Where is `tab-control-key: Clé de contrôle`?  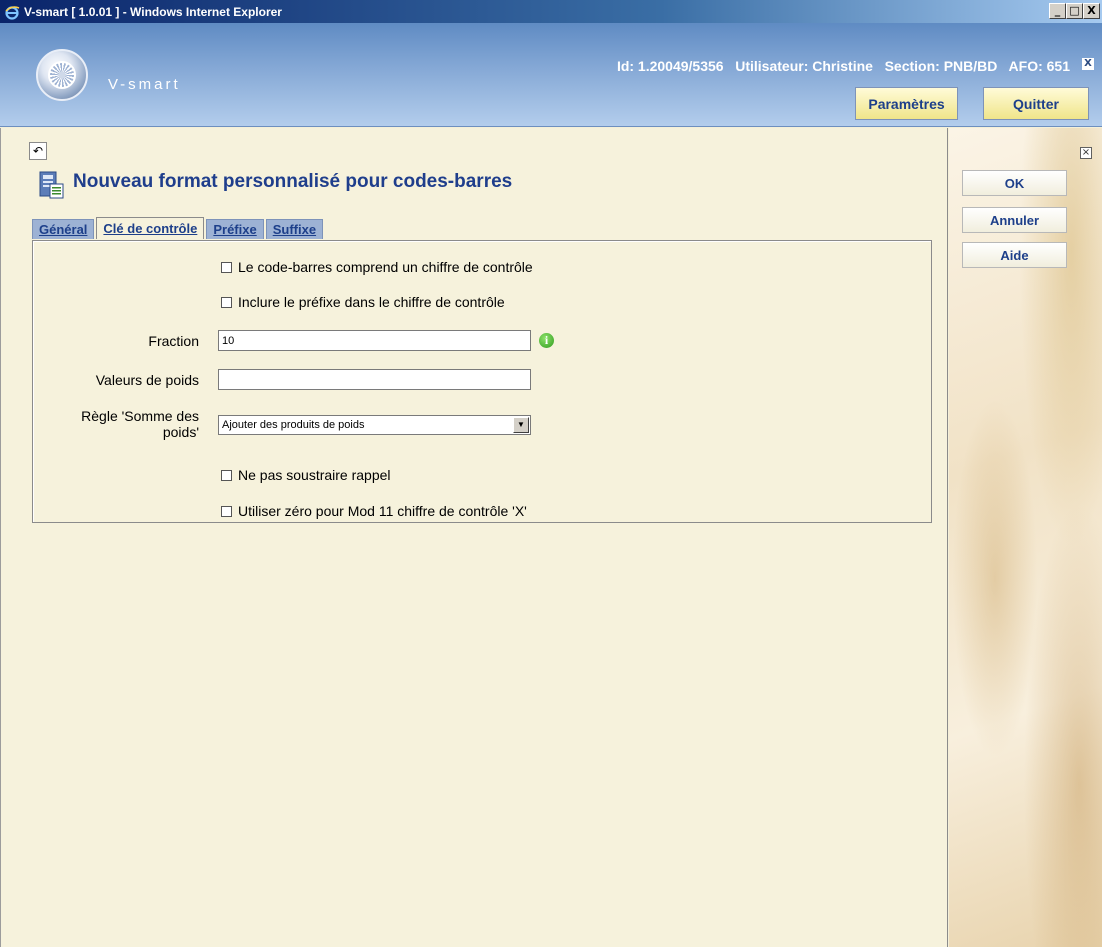 tab-control-key: Clé de contrôle is located at coordinates (150, 228).